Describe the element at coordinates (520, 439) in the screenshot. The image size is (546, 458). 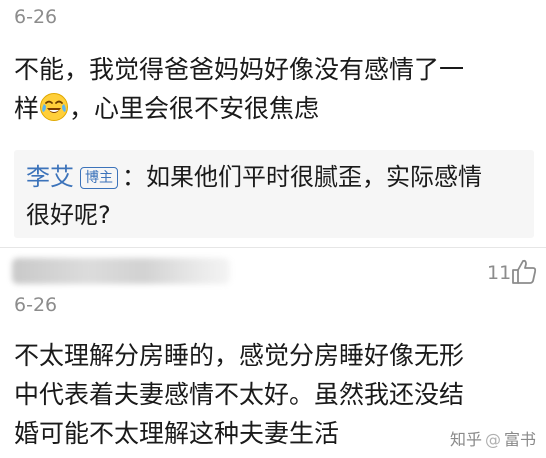
I see `watermark-user: 富书` at that location.